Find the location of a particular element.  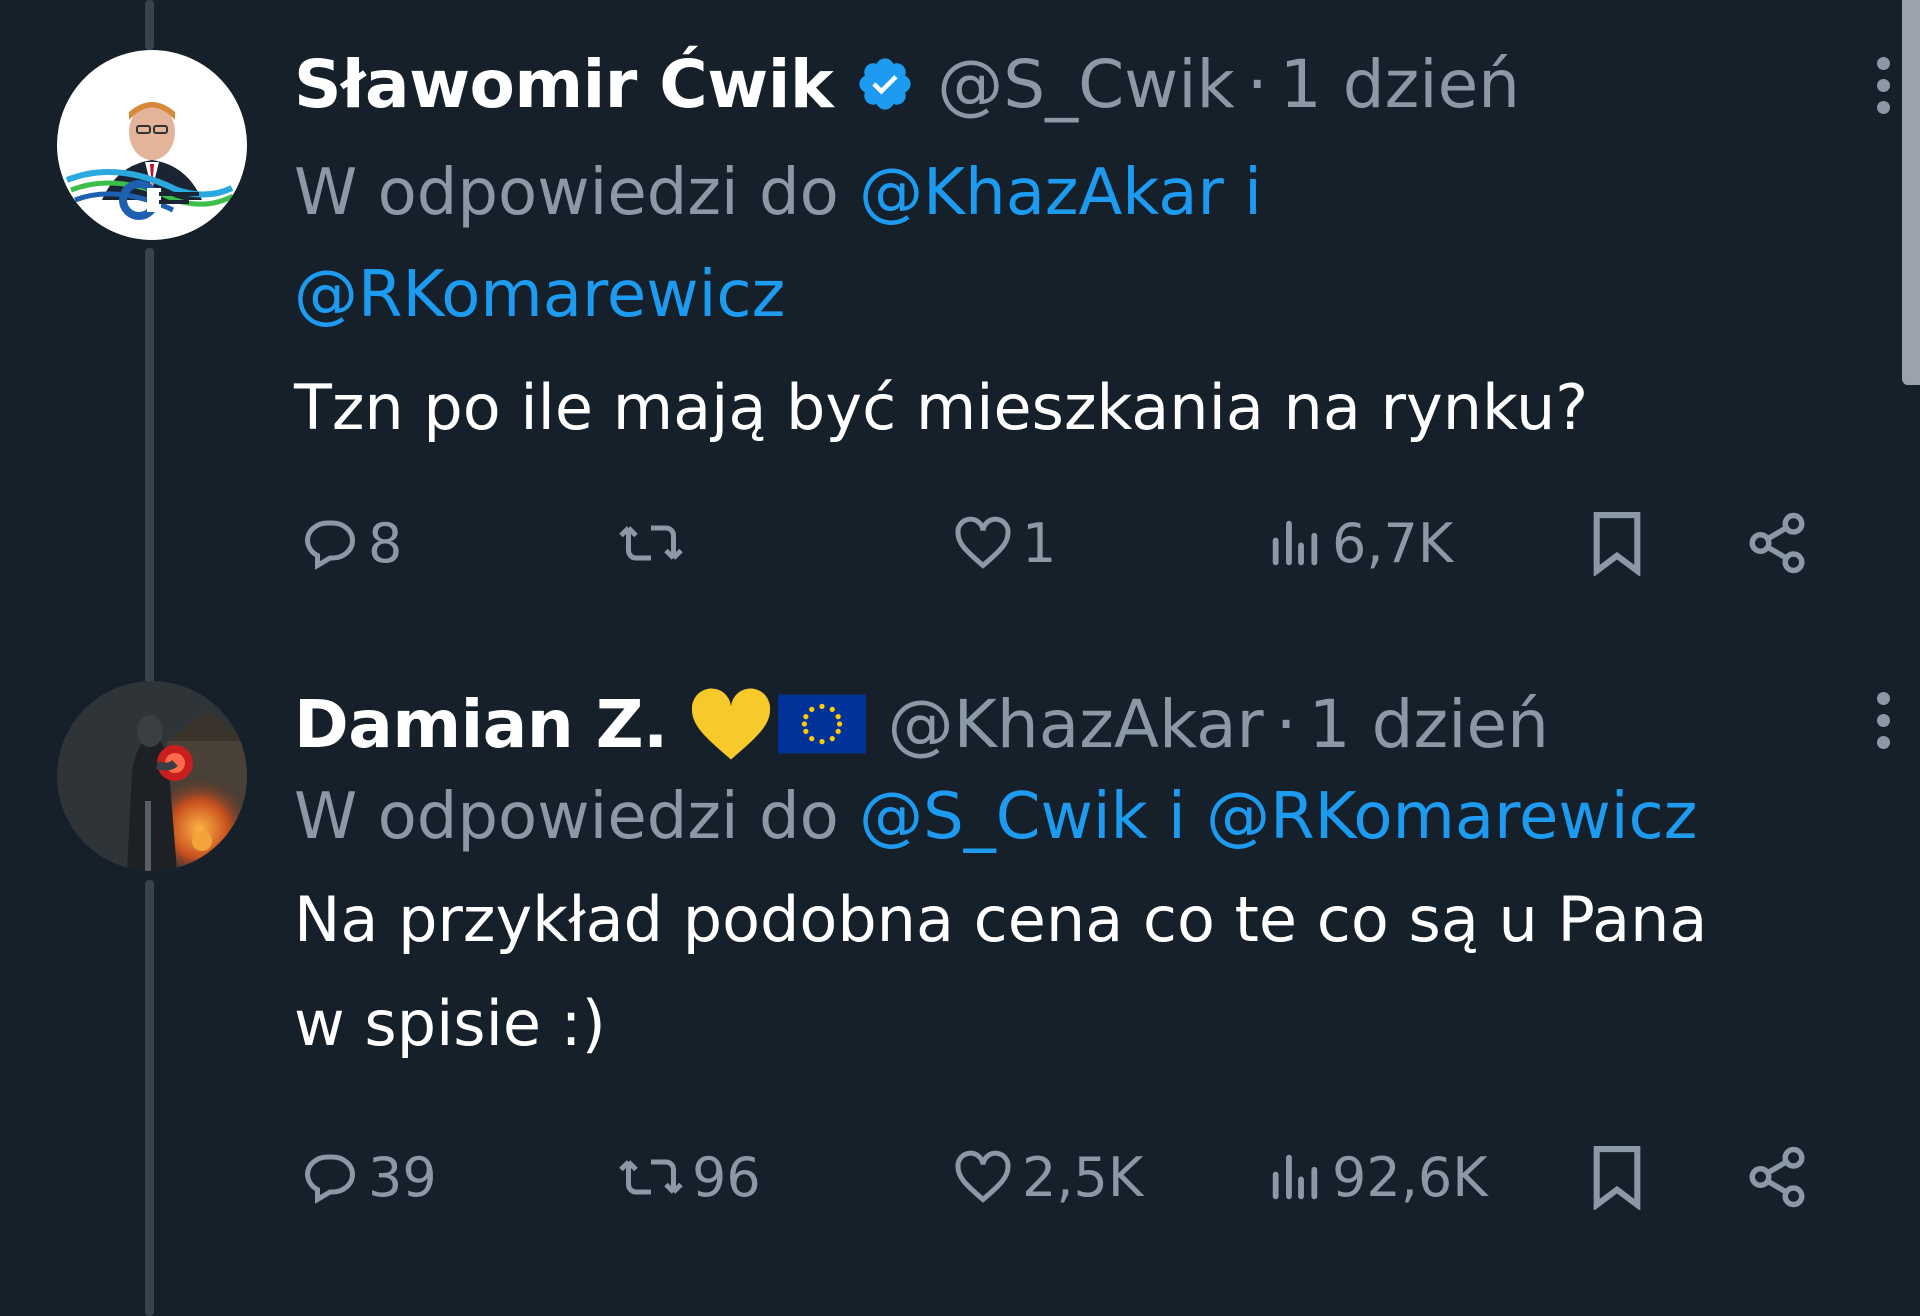

reply-button: 39 is located at coordinates (368, 1177).